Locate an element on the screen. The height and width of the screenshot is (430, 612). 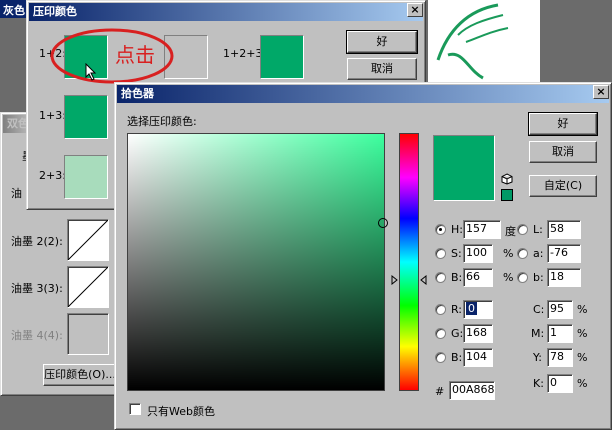
hue-slider is located at coordinates (409, 262).